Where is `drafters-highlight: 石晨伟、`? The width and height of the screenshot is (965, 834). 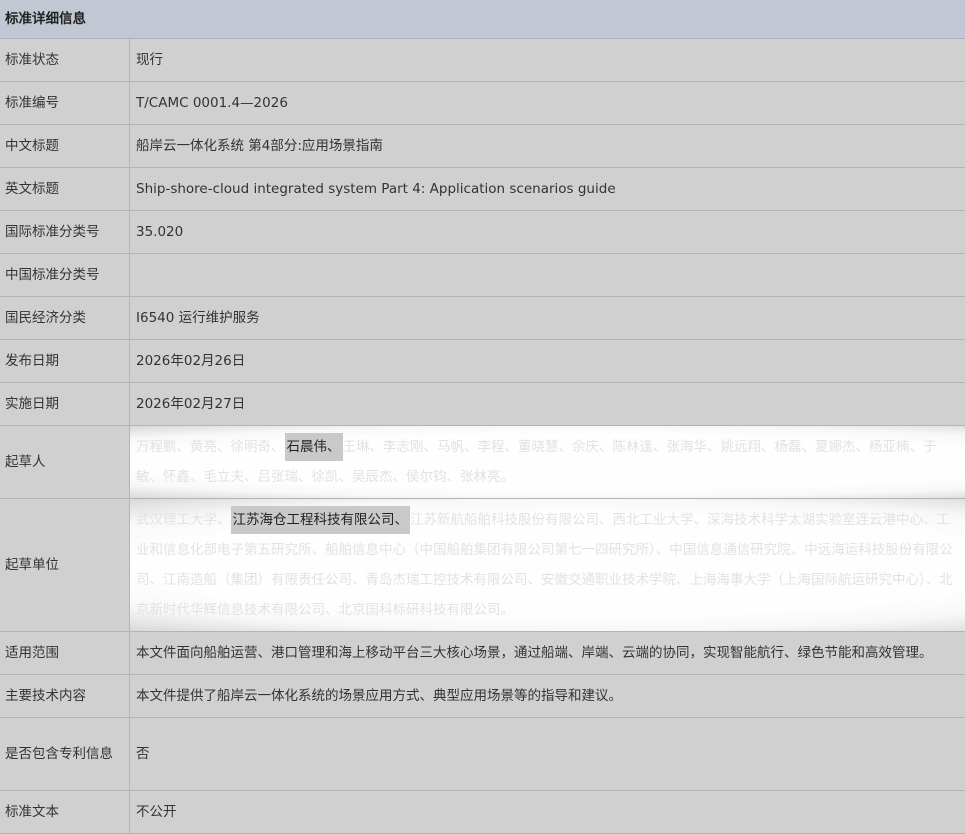
drafters-highlight: 石晨伟、 is located at coordinates (313, 447).